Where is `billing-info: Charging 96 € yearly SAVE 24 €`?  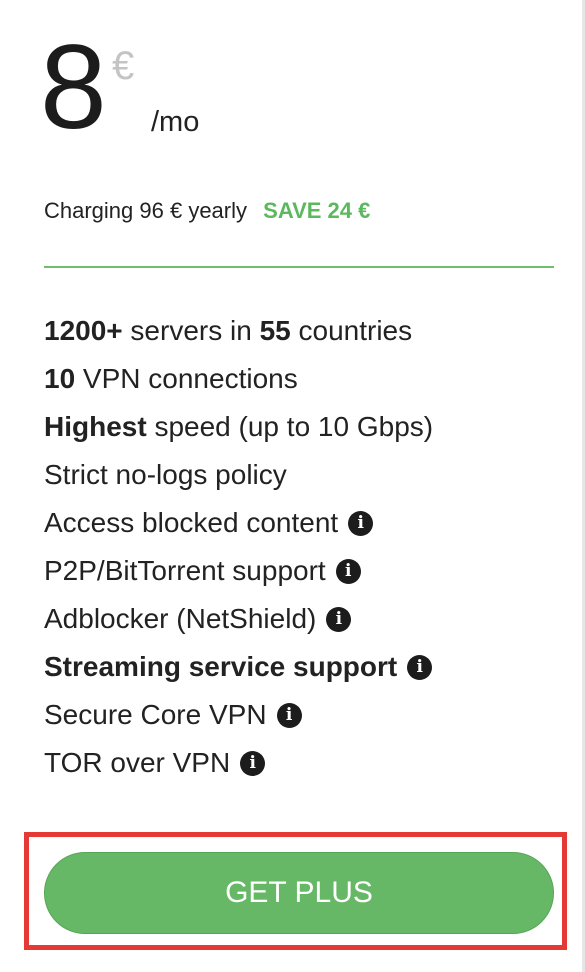 billing-info: Charging 96 € yearly SAVE 24 € is located at coordinates (207, 211).